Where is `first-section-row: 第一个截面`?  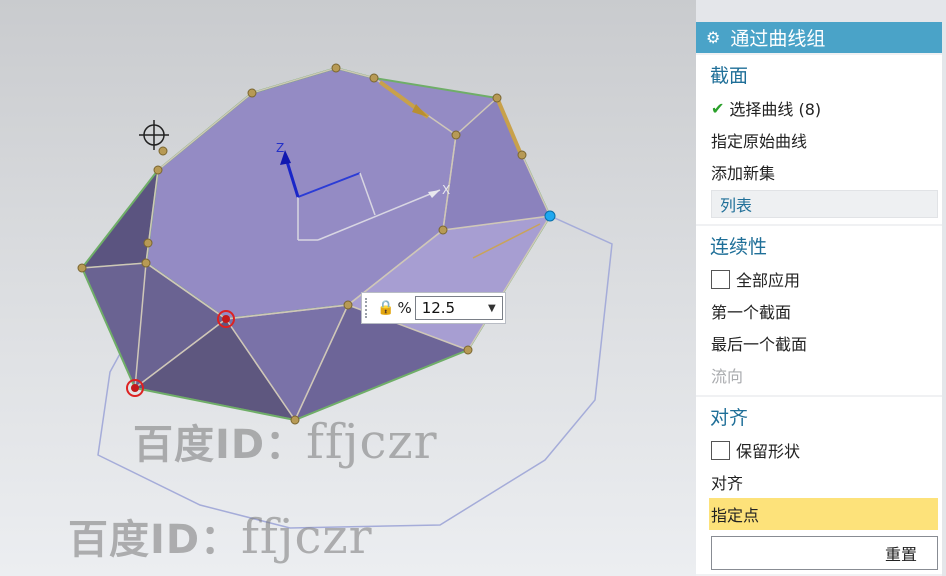 first-section-row: 第一个截面 is located at coordinates (817, 311).